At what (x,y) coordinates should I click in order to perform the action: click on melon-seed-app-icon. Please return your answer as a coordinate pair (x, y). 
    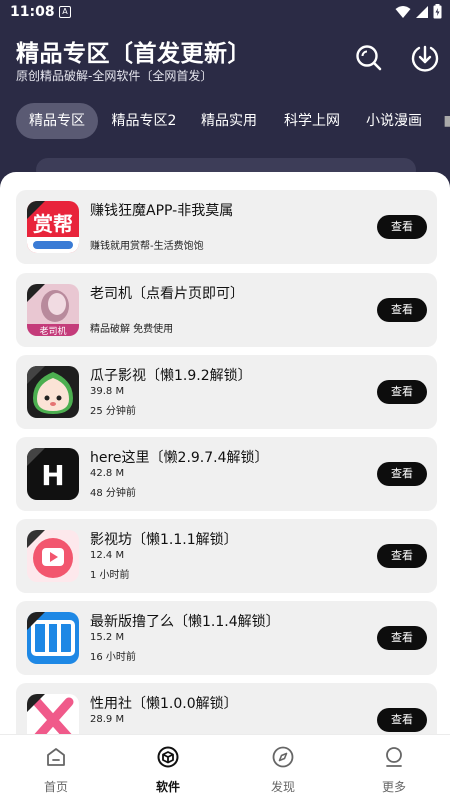
    Looking at the image, I should click on (53, 392).